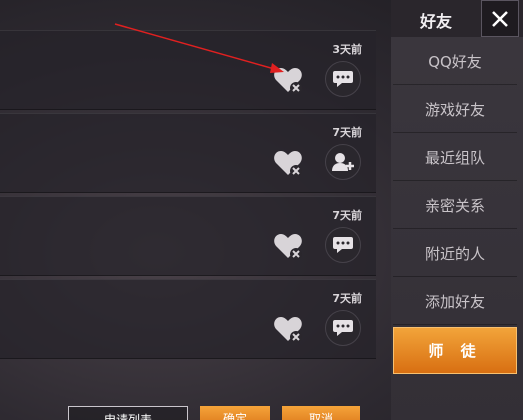 This screenshot has width=523, height=420. What do you see at coordinates (128, 413) in the screenshot?
I see `apply-list-button: 申请列表` at bounding box center [128, 413].